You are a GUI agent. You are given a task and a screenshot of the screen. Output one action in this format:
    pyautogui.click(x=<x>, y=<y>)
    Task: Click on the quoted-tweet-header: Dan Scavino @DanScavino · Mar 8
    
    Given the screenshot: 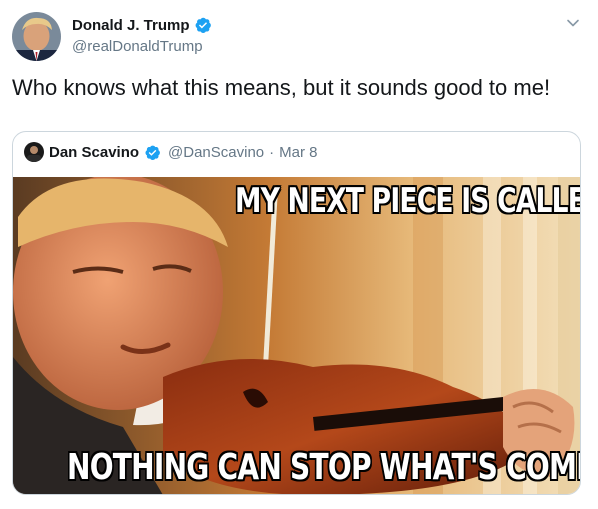 What is the action you would take?
    pyautogui.click(x=170, y=152)
    